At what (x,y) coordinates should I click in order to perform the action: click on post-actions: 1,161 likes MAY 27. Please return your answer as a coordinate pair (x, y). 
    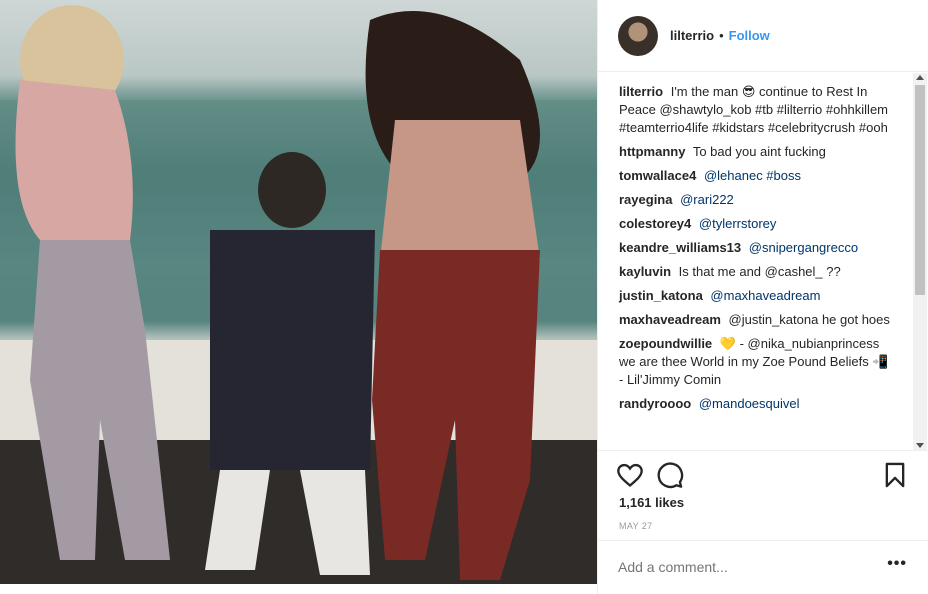
    Looking at the image, I should click on (763, 495).